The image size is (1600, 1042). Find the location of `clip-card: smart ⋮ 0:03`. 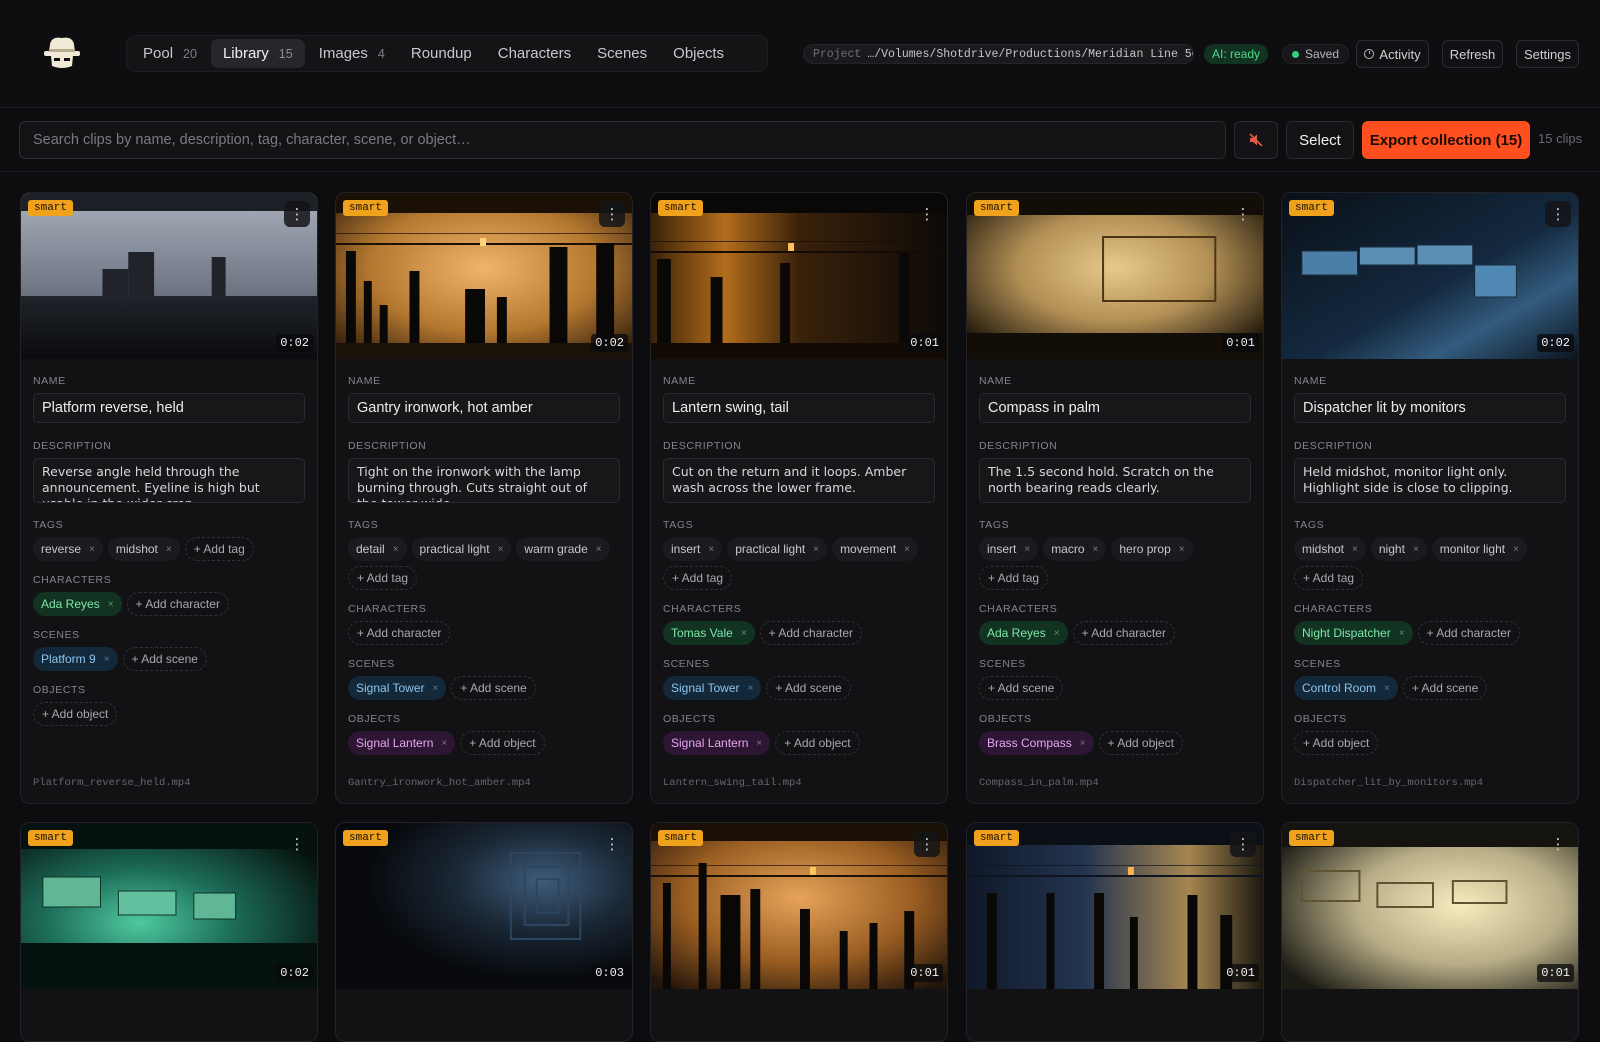

clip-card: smart ⋮ 0:03 is located at coordinates (484, 932).